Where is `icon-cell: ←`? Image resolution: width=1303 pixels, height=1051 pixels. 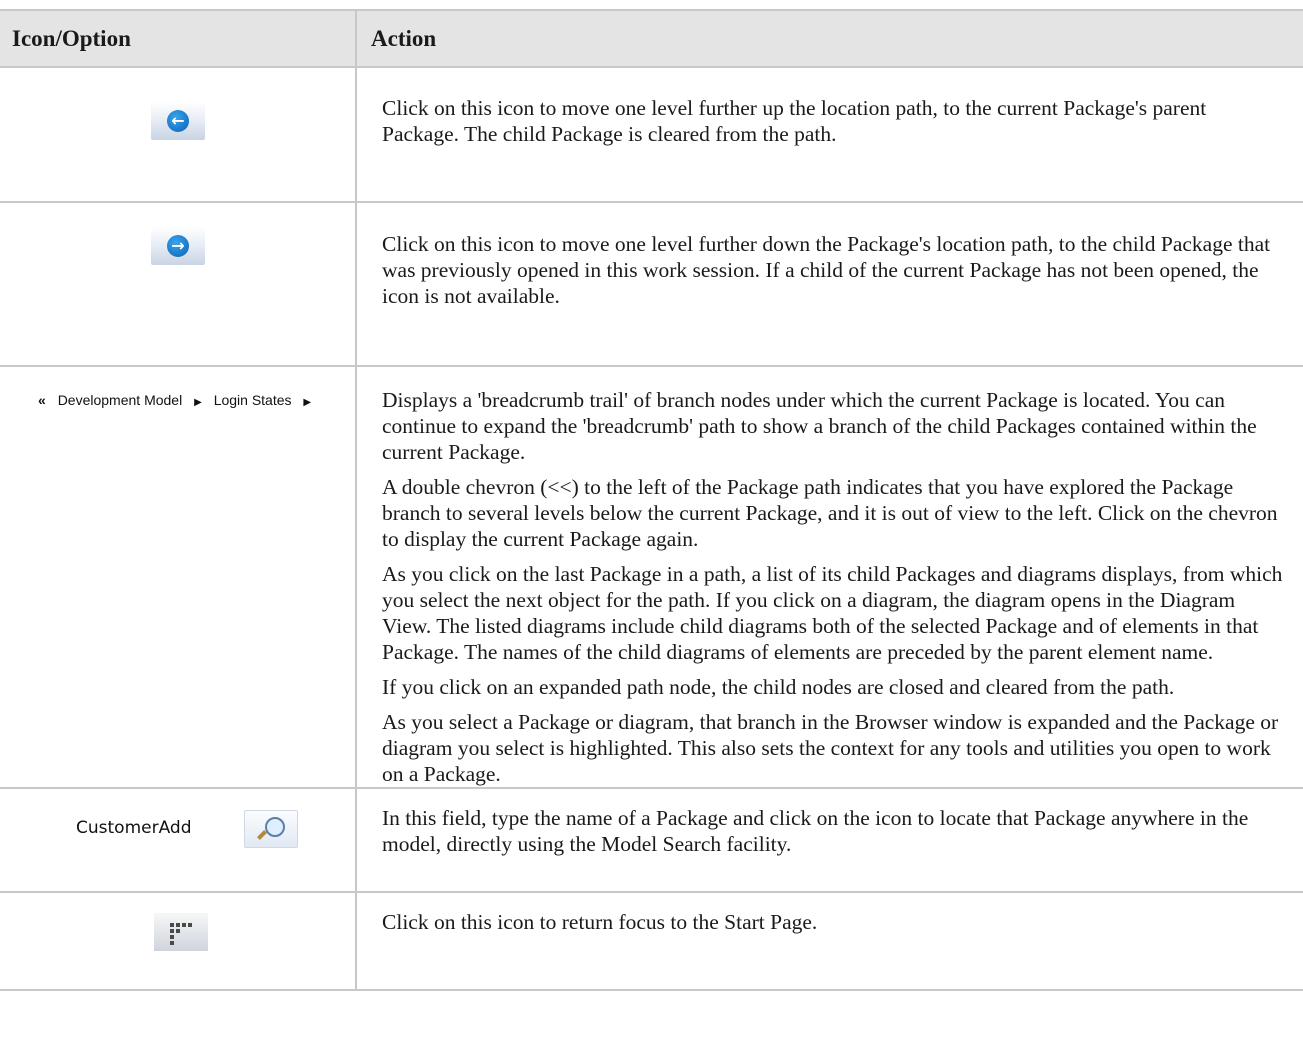 icon-cell: ← is located at coordinates (178, 135).